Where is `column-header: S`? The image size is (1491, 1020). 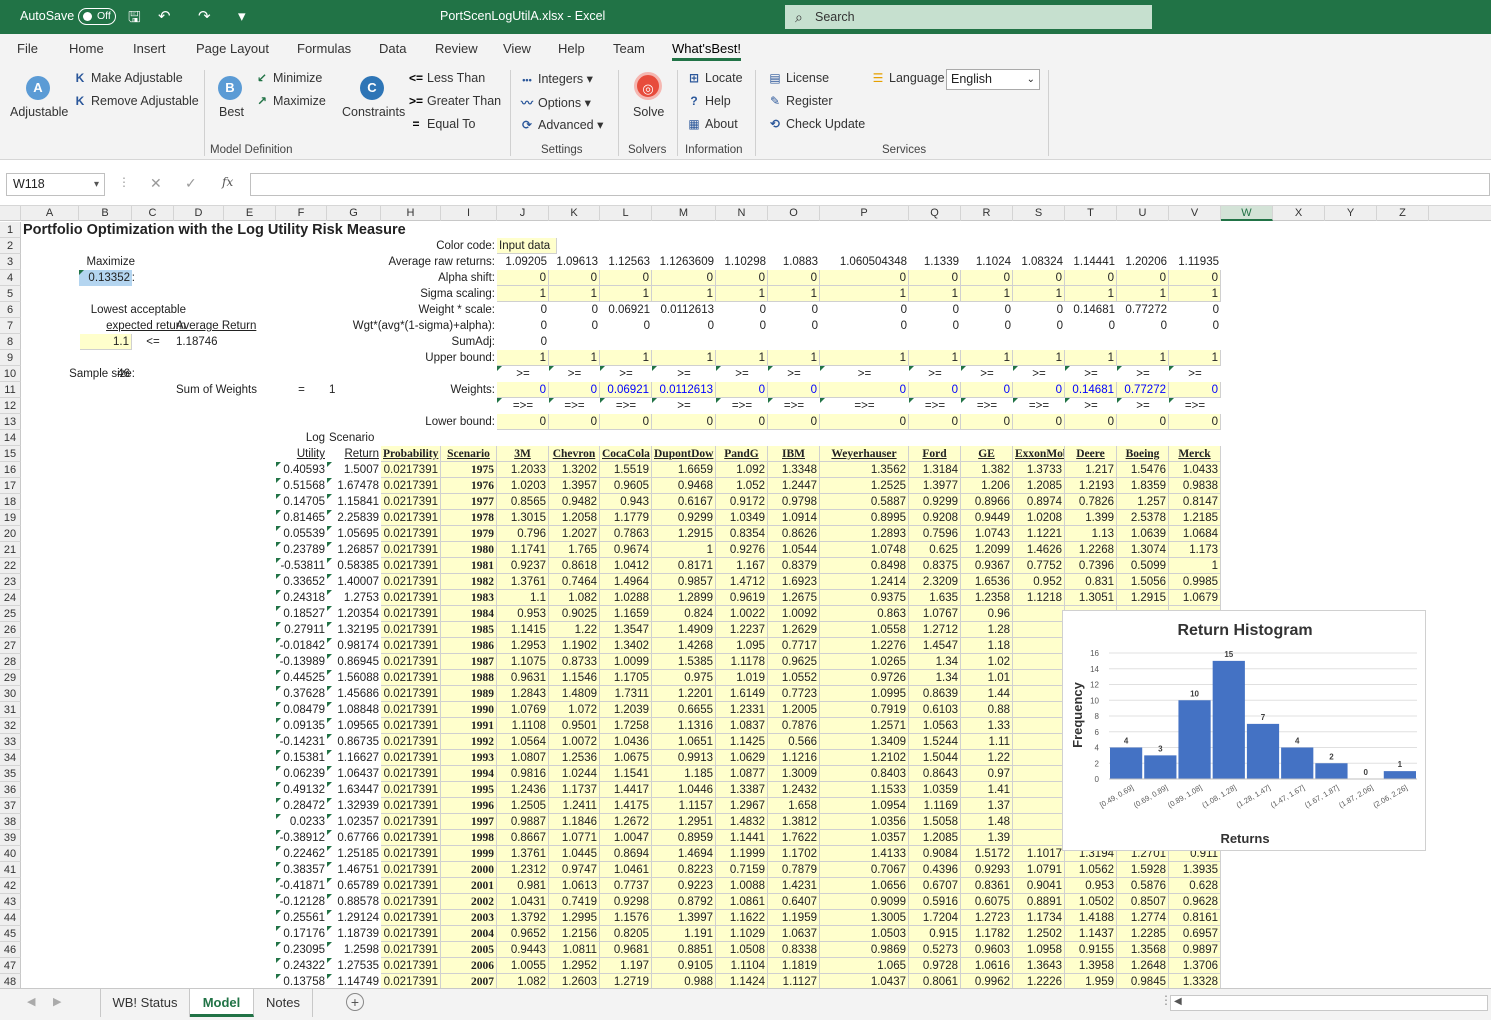 column-header: S is located at coordinates (1039, 213).